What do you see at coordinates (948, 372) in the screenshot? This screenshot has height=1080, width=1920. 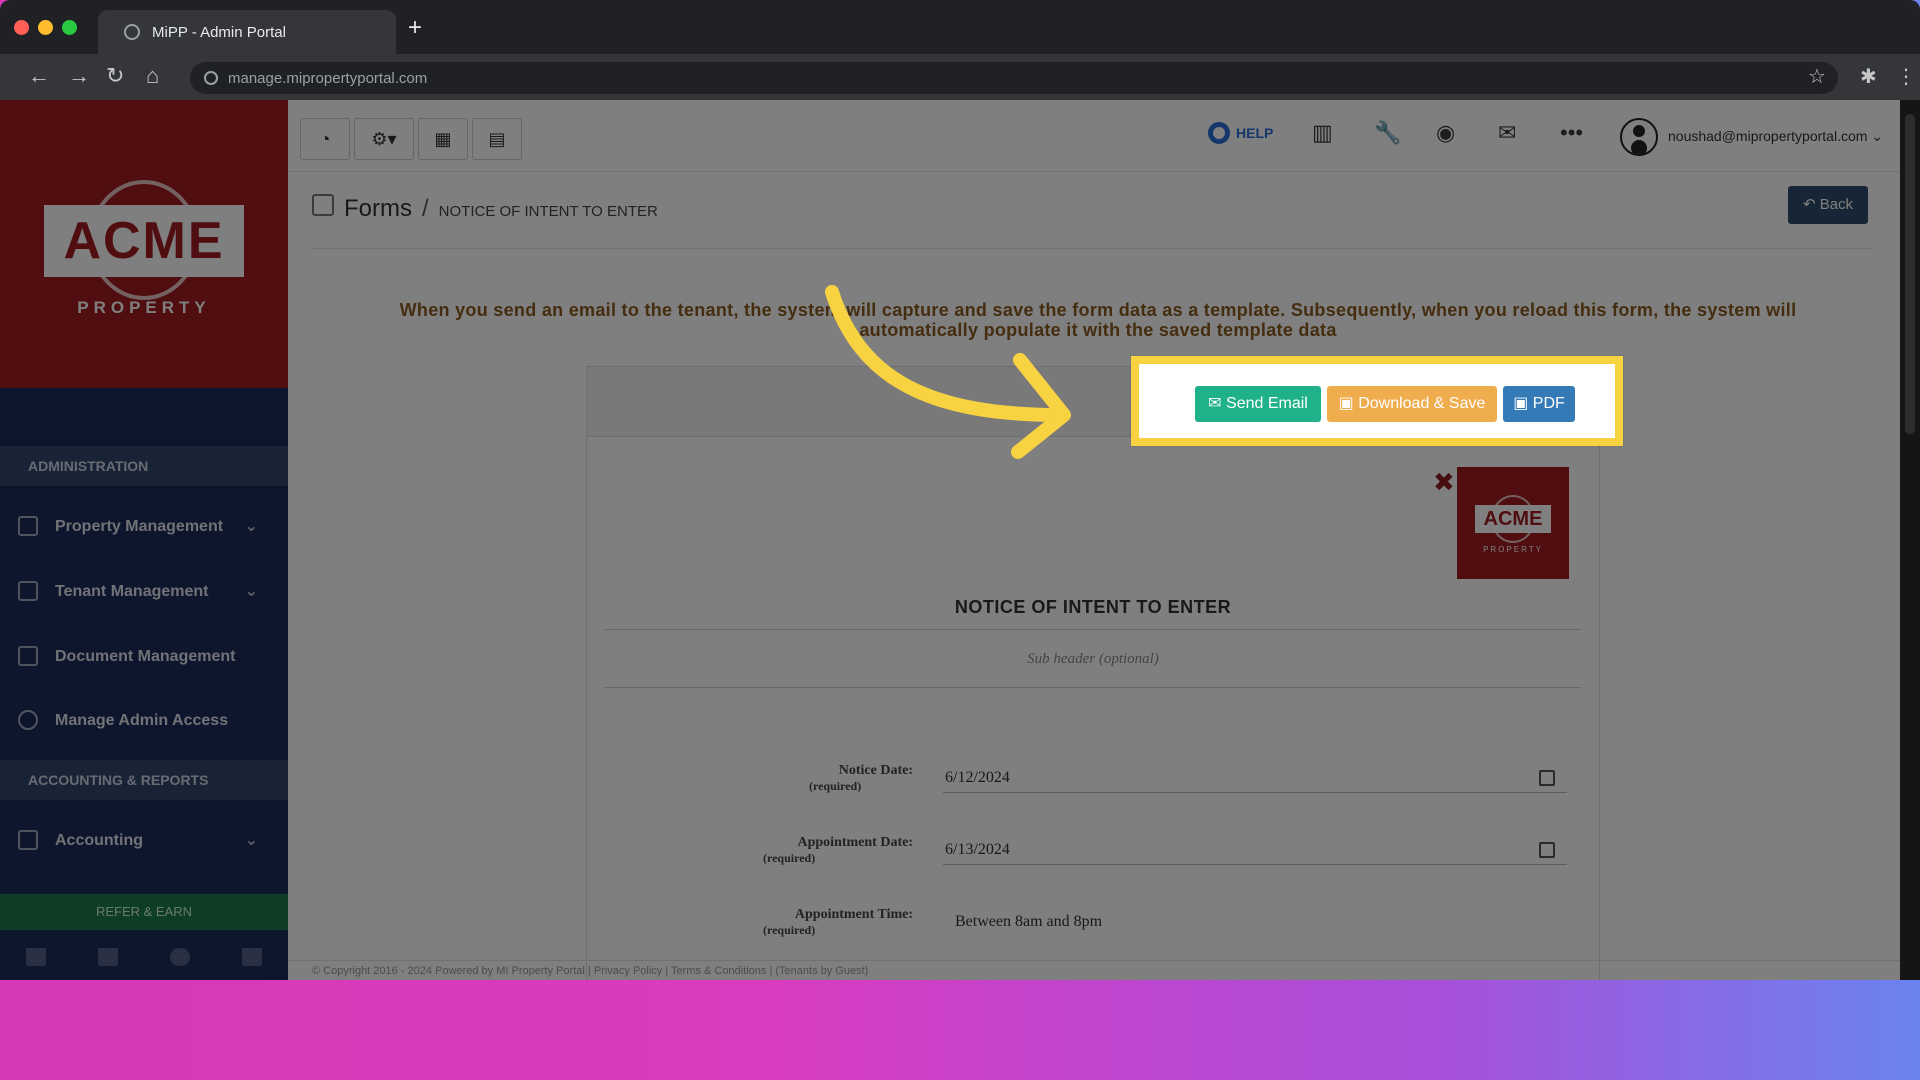 I see `callout-arrow-icon` at bounding box center [948, 372].